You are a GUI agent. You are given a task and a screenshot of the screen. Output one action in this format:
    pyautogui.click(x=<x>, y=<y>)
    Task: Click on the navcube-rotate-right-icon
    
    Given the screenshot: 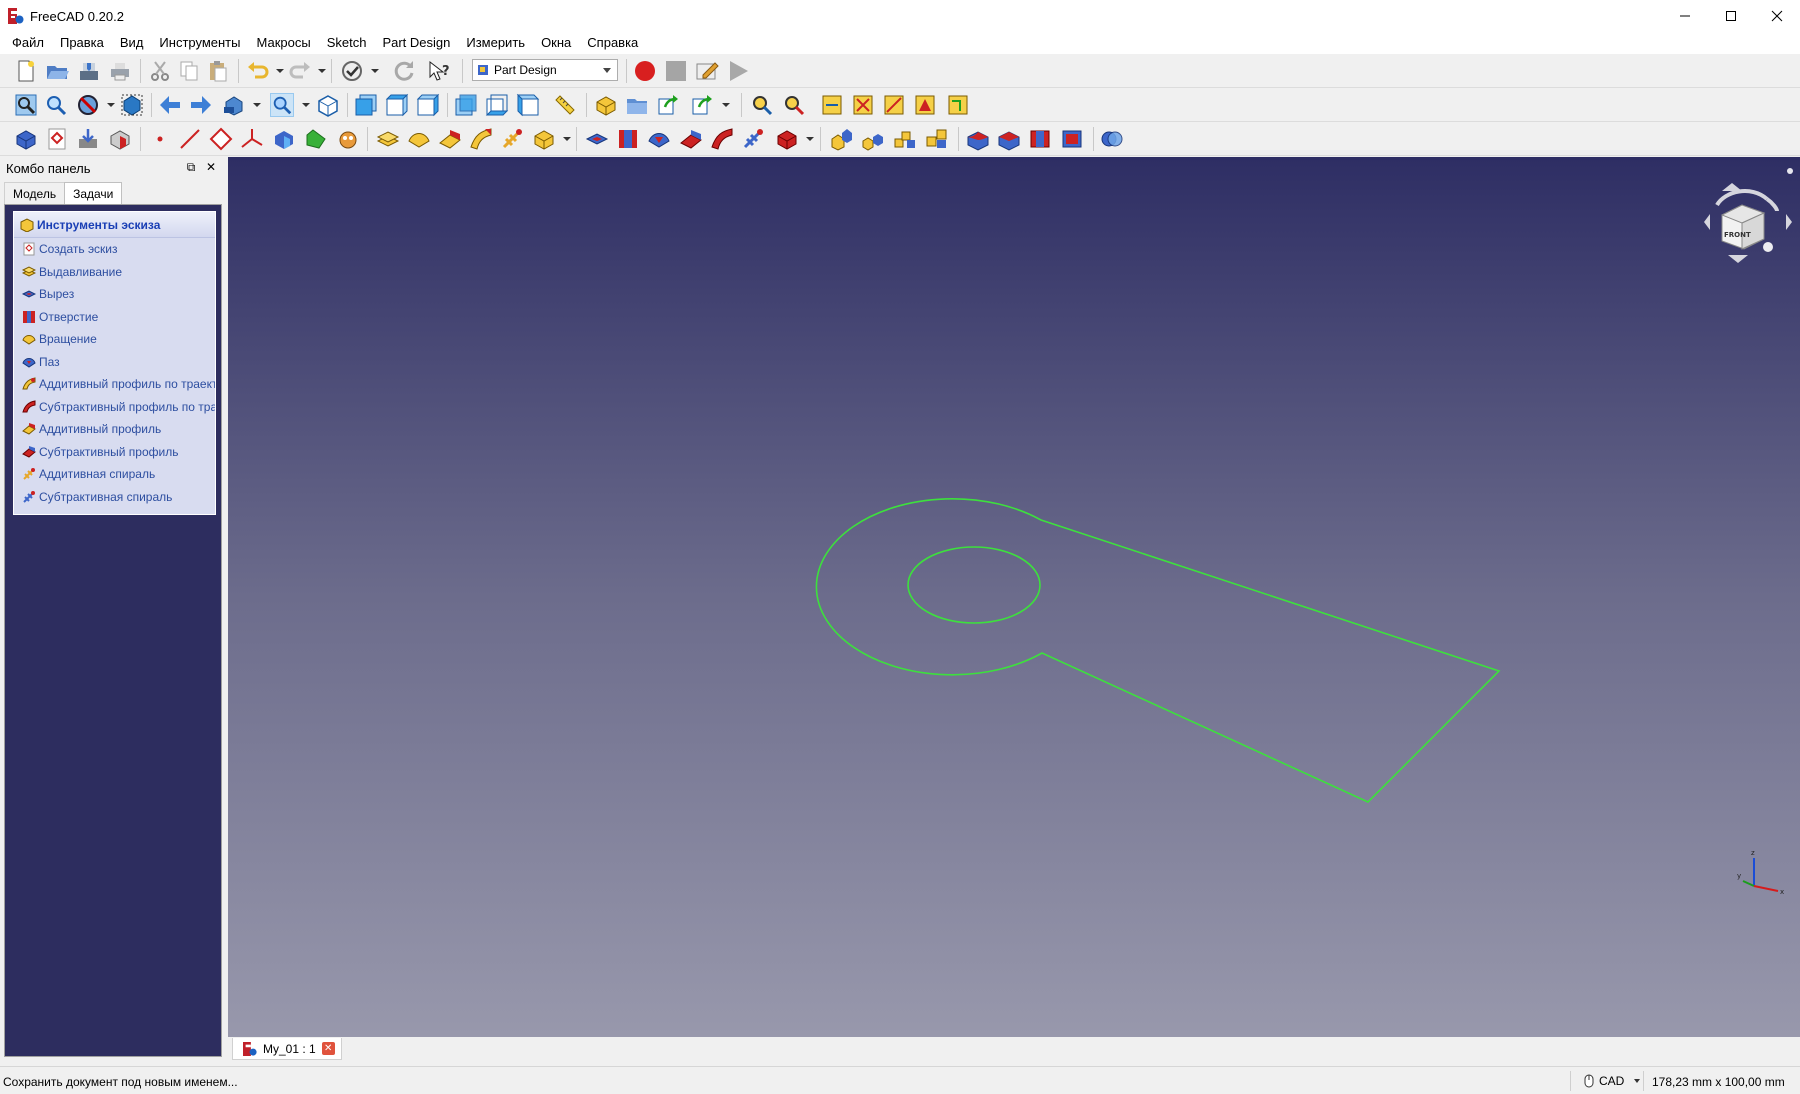 What is the action you would take?
    pyautogui.click(x=1772, y=204)
    